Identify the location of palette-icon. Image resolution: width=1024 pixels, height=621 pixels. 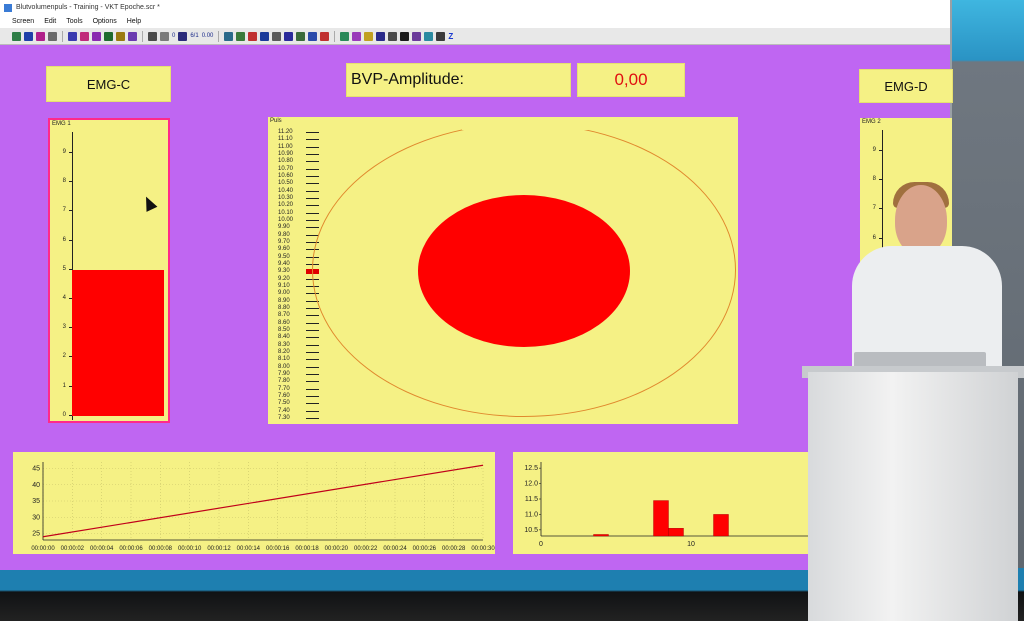
(253, 36).